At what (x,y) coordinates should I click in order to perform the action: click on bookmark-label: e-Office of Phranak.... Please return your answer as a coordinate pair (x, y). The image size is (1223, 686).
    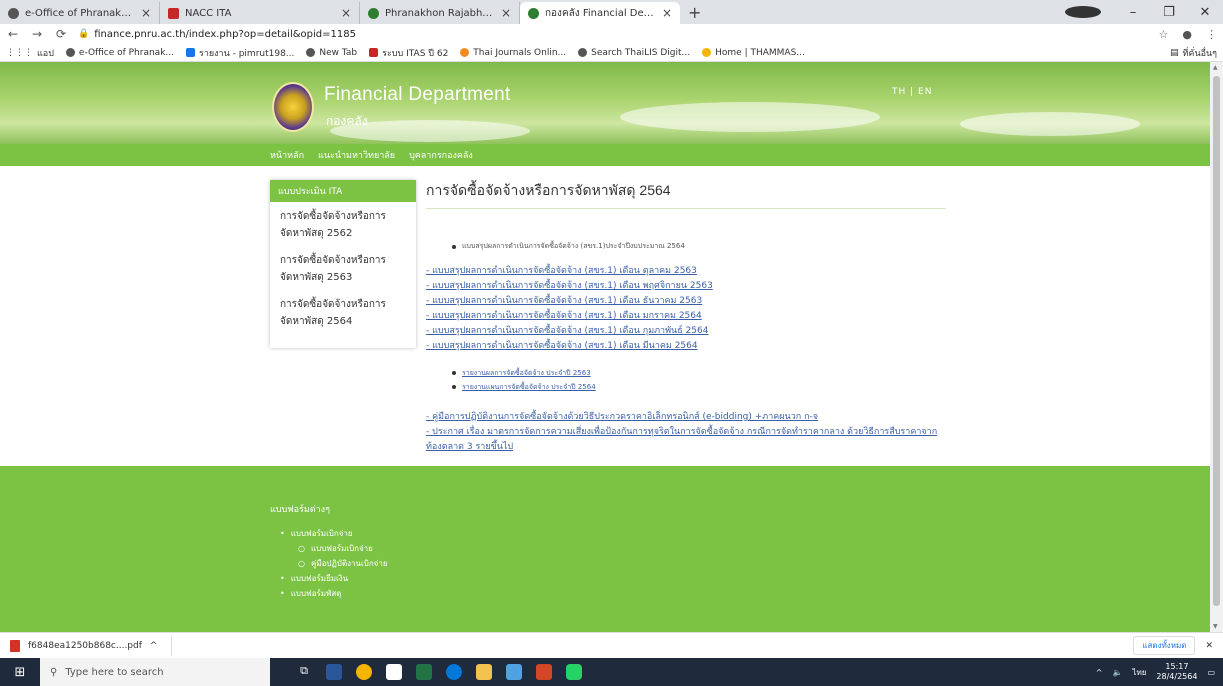
    Looking at the image, I should click on (126, 52).